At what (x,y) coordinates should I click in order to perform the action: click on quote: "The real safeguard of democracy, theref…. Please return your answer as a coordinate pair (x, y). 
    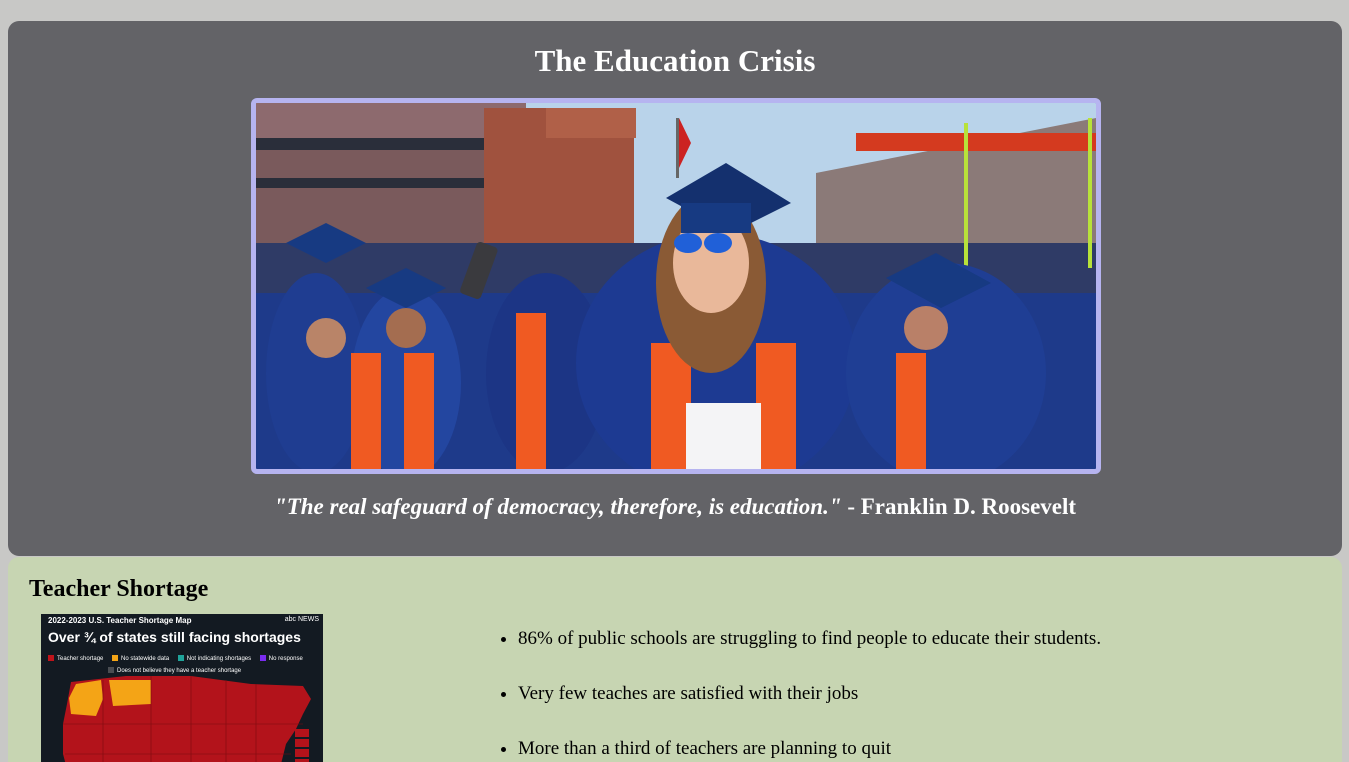
    Looking at the image, I should click on (675, 507).